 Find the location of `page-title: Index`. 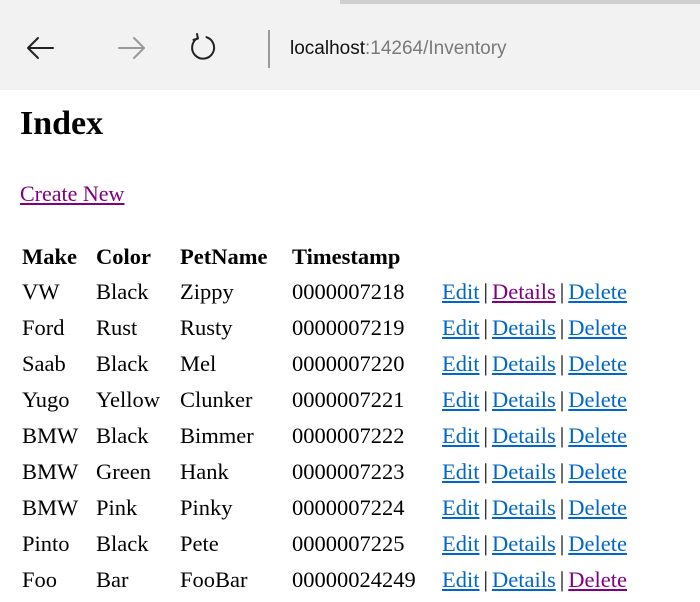

page-title: Index is located at coordinates (62, 123).